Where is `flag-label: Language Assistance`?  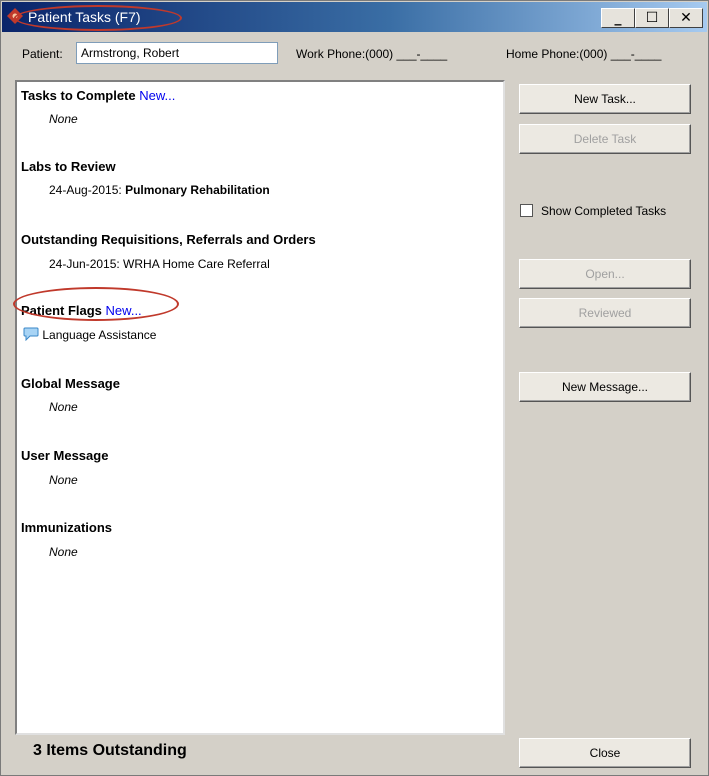
flag-label: Language Assistance is located at coordinates (99, 335).